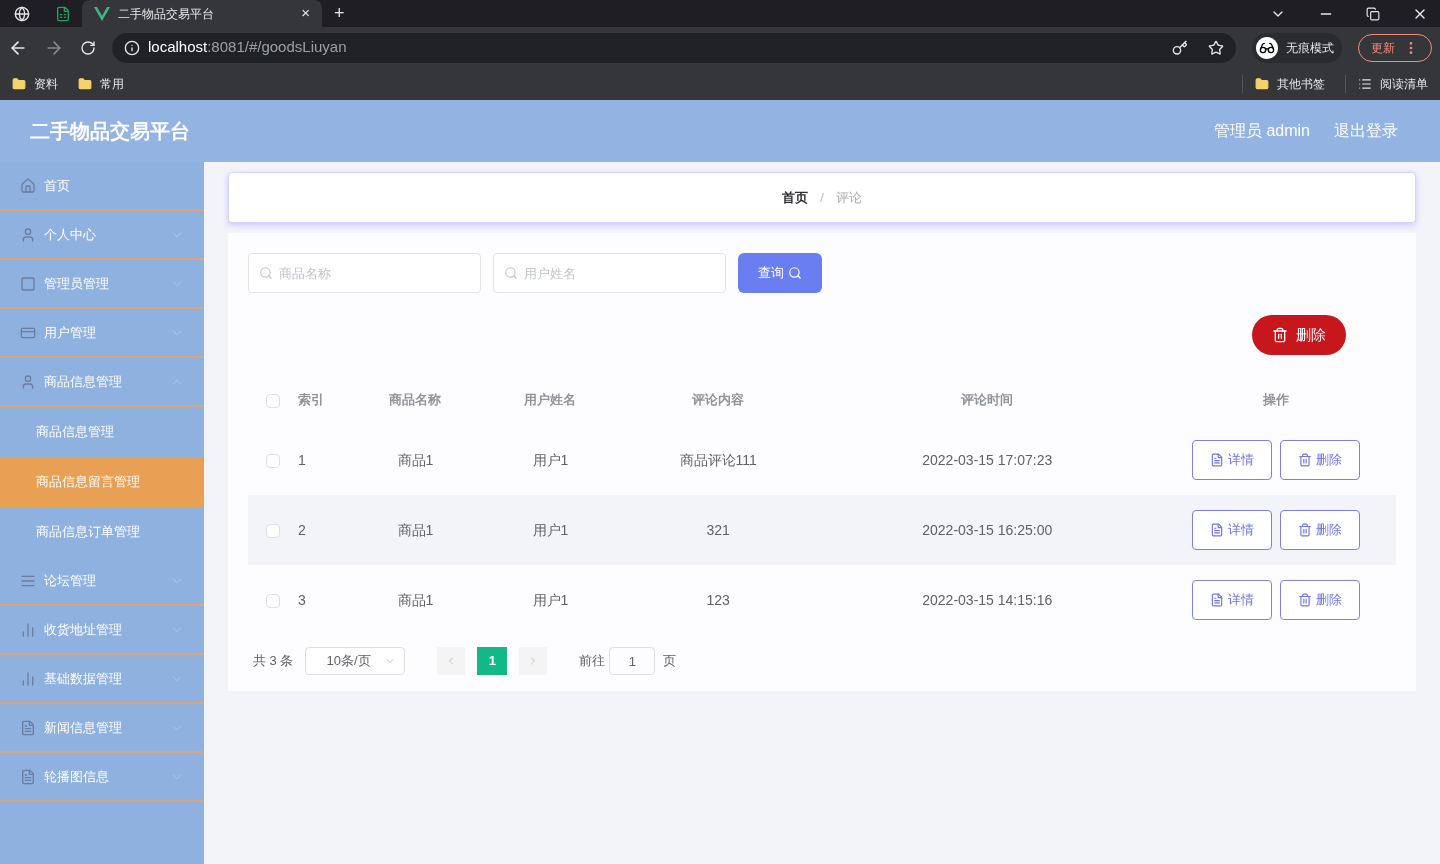 The height and width of the screenshot is (864, 1440). Describe the element at coordinates (35, 84) in the screenshot. I see `bookmark: 资料` at that location.